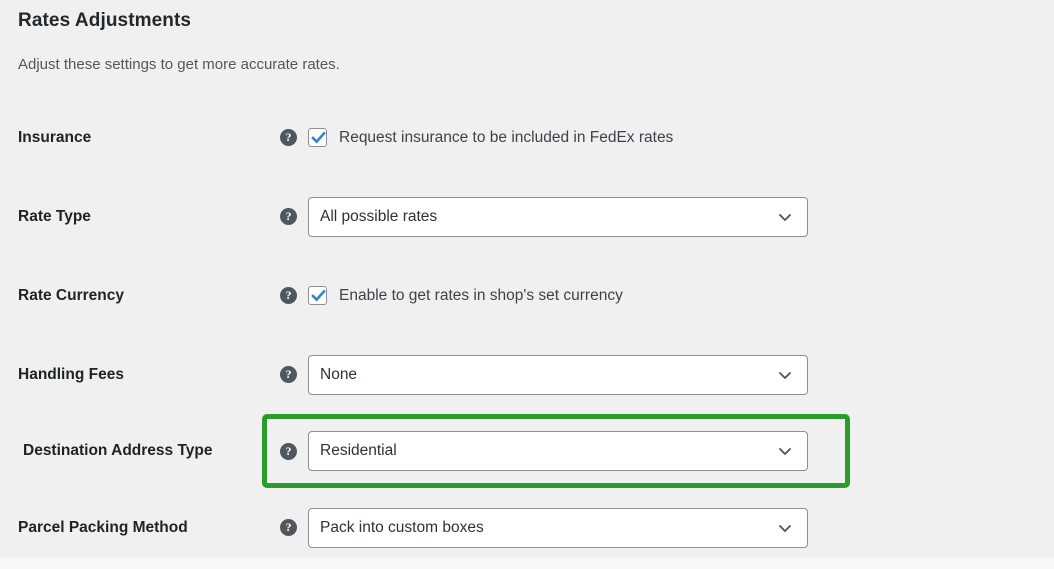 Image resolution: width=1054 pixels, height=569 pixels. I want to click on handling-fees-select-value: None, so click(339, 374).